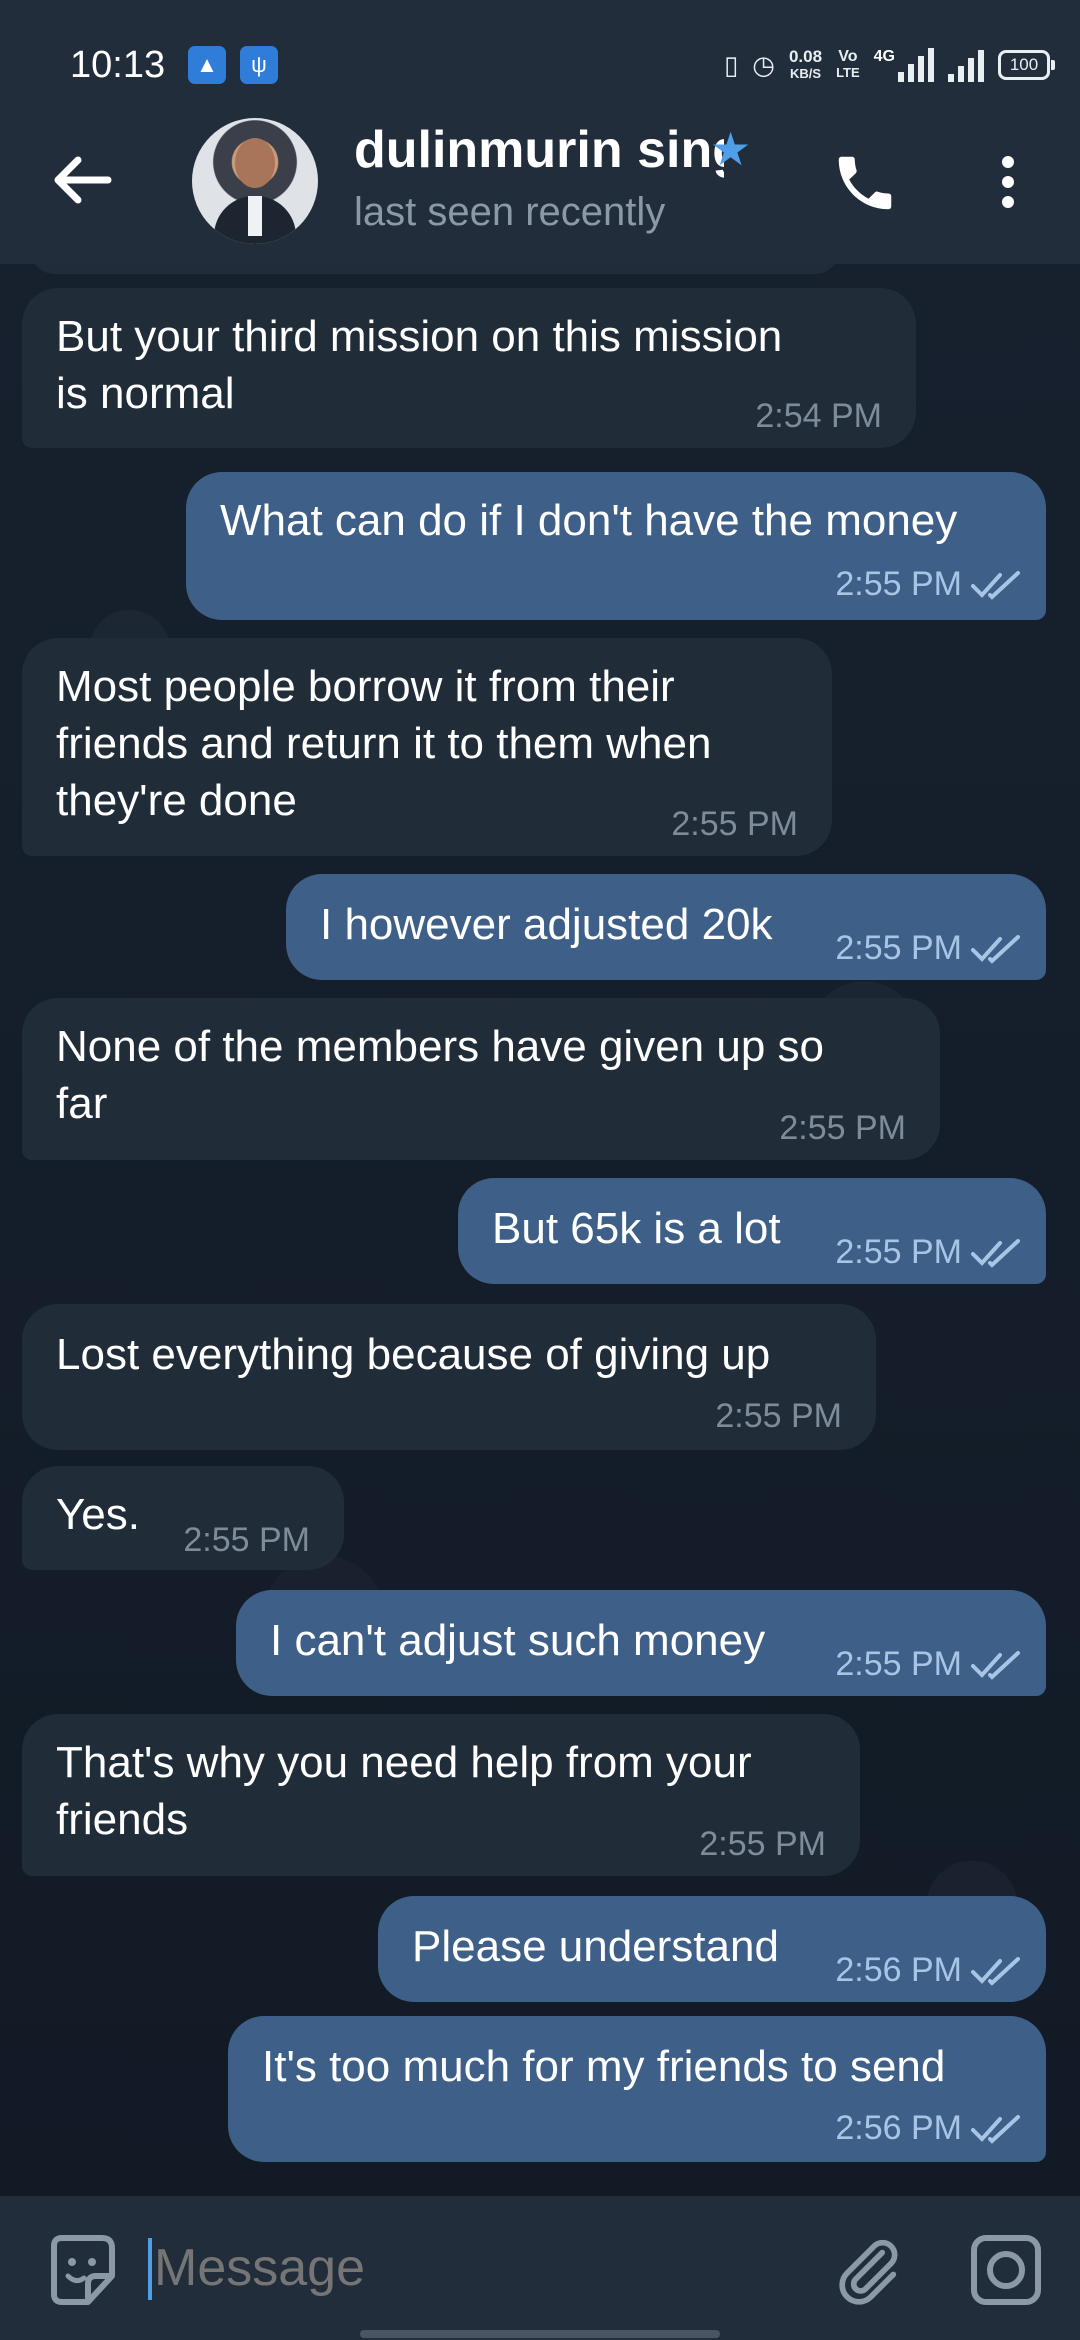 The width and height of the screenshot is (1080, 2340). Describe the element at coordinates (540, 65) in the screenshot. I see `status-bar: 10:13 ▲ ψ ▯ ◷ 0.08 KB/S Vo LTE 4G 100` at that location.